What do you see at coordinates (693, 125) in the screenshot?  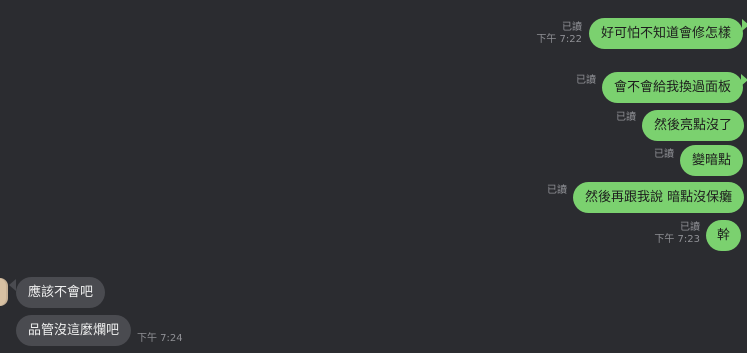 I see `message-bubble: 然後亮點沒了` at bounding box center [693, 125].